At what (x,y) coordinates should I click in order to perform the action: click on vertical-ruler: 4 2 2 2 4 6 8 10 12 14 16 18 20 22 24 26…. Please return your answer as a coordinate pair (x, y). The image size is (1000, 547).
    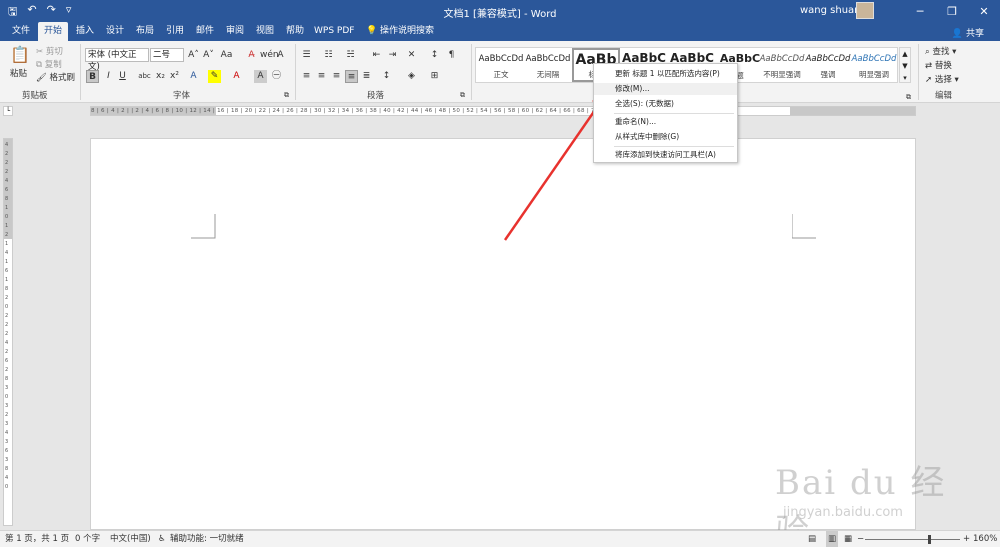
    Looking at the image, I should click on (8, 332).